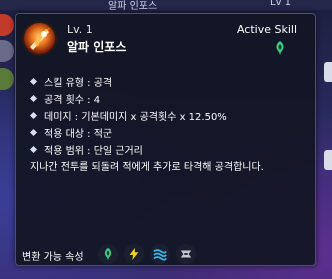 This screenshot has height=279, width=332. Describe the element at coordinates (133, 6) in the screenshot. I see `background-skill-name: 알파 인포스` at that location.